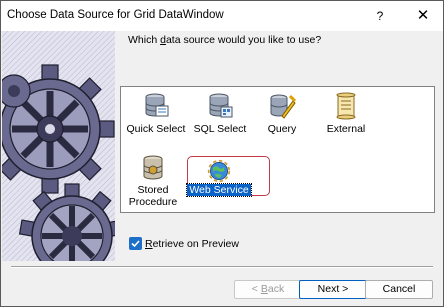 This screenshot has height=307, width=444. I want to click on stored-procedure-icon, so click(153, 167).